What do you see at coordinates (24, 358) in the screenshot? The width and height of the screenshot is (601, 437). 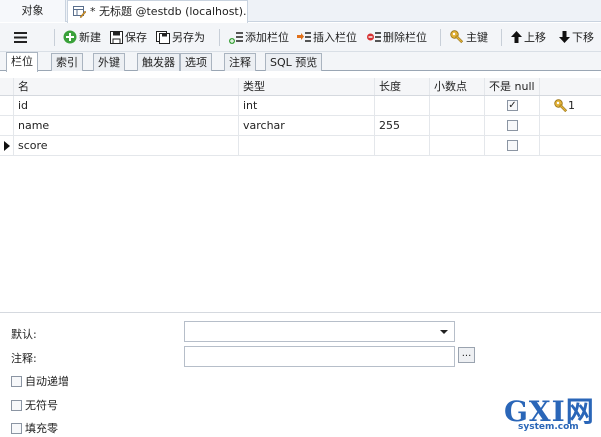 I see `comment-label: 注释:` at bounding box center [24, 358].